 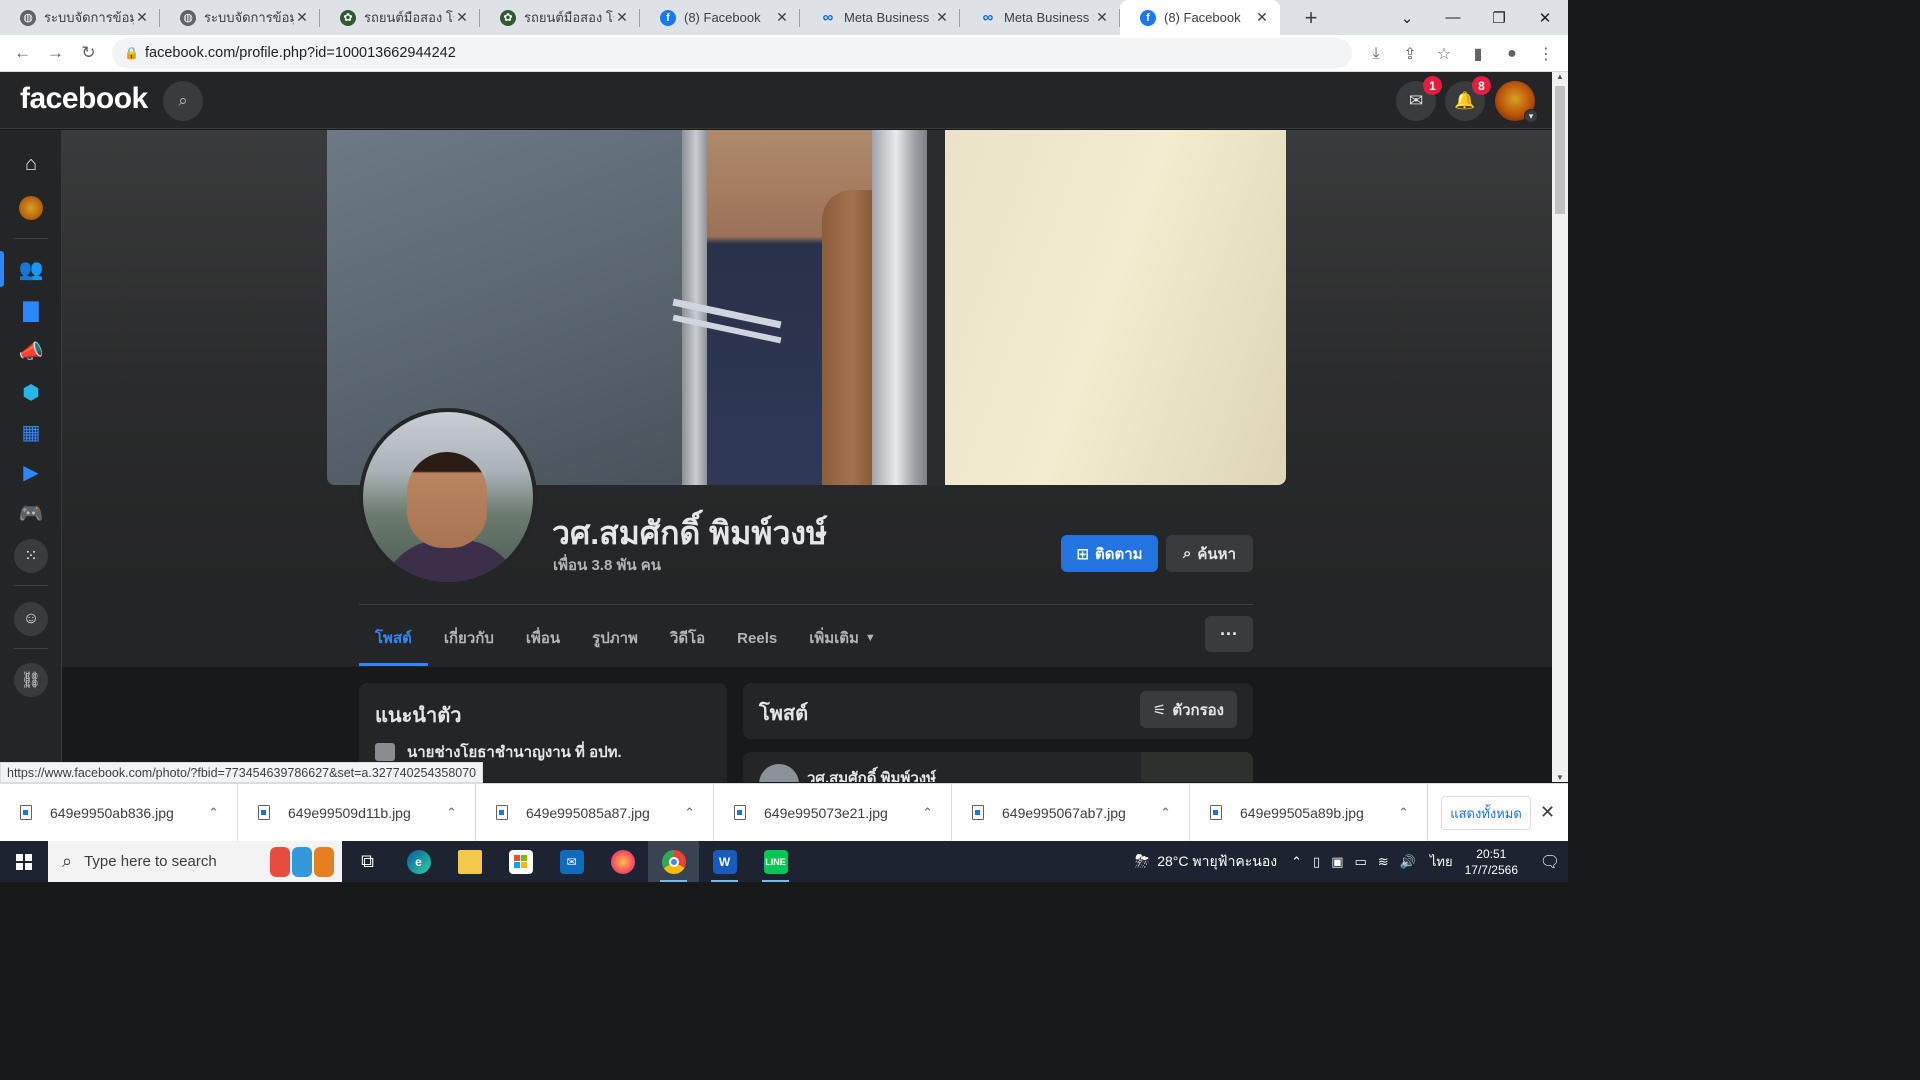 What do you see at coordinates (1560, 76) in the screenshot?
I see `scroll-up-icon: ▲` at bounding box center [1560, 76].